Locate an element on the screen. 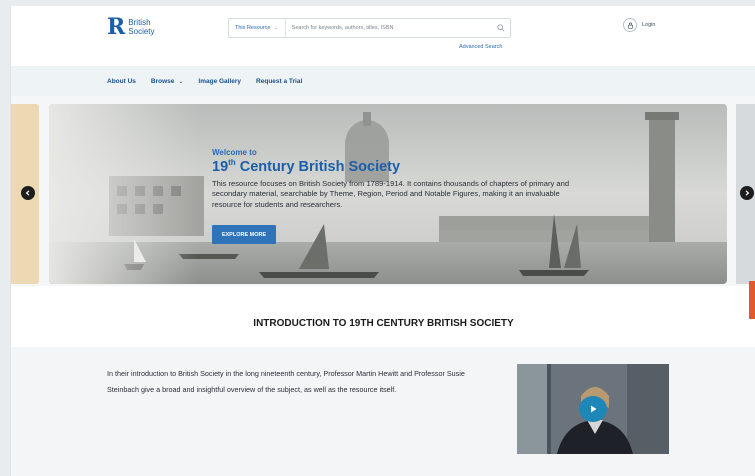 This screenshot has width=755, height=476. nav-request-trial-label: Request a Trial is located at coordinates (279, 81).